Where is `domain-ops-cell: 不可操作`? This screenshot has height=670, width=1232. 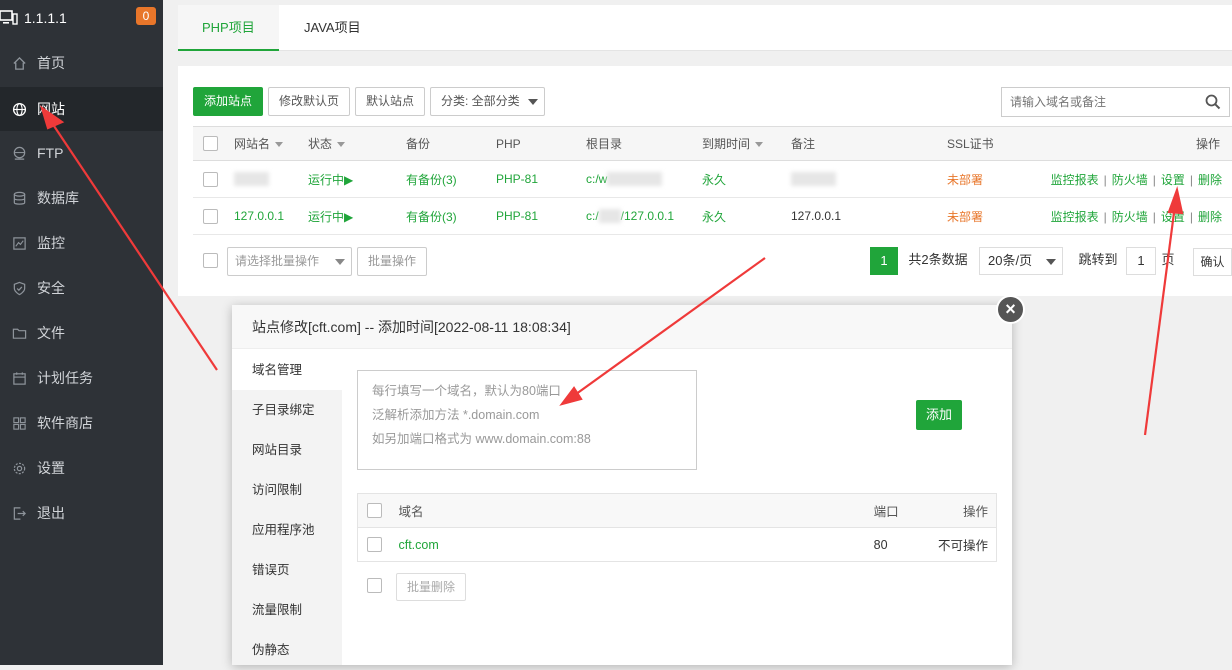 domain-ops-cell: 不可操作 is located at coordinates (962, 546).